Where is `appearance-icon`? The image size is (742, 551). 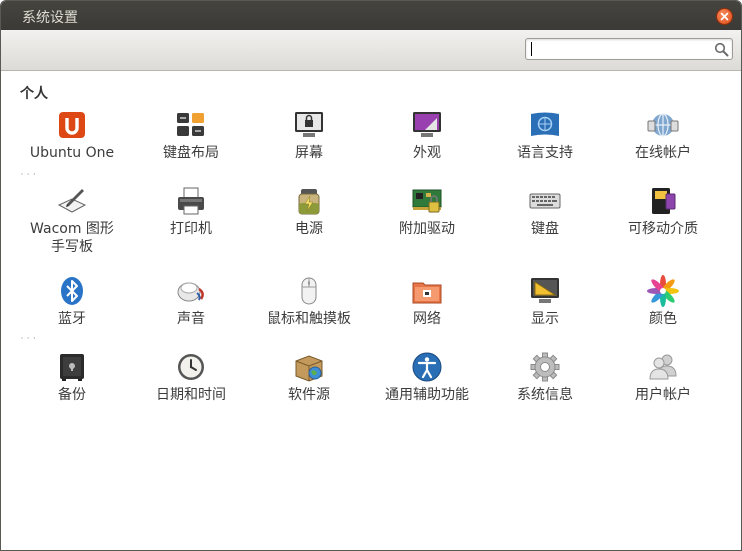
appearance-icon is located at coordinates (427, 124).